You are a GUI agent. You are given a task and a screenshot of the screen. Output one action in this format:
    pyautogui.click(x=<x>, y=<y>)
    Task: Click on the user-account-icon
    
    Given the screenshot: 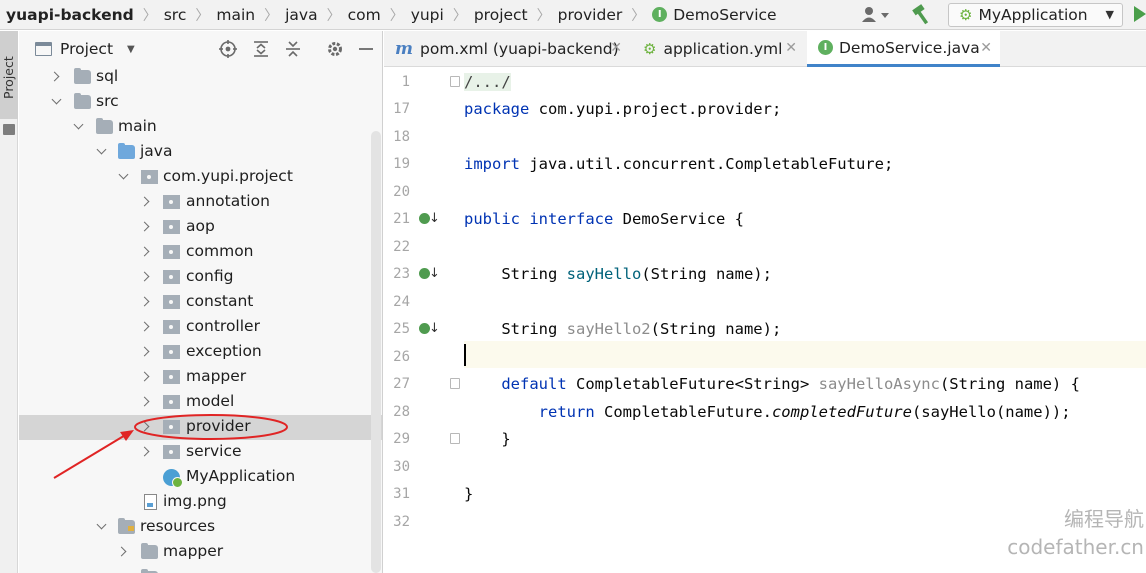 What is the action you would take?
    pyautogui.click(x=877, y=15)
    